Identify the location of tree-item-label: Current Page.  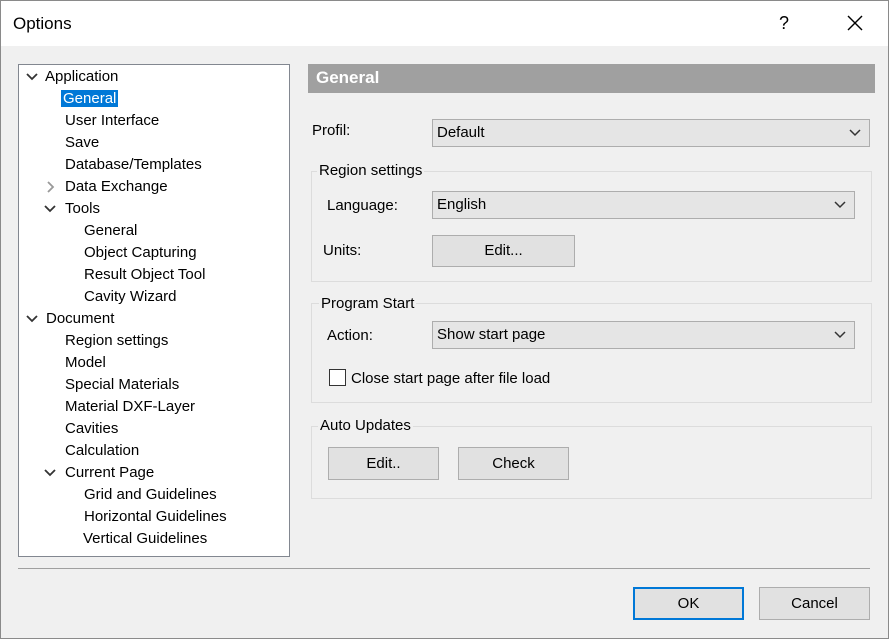
(110, 472).